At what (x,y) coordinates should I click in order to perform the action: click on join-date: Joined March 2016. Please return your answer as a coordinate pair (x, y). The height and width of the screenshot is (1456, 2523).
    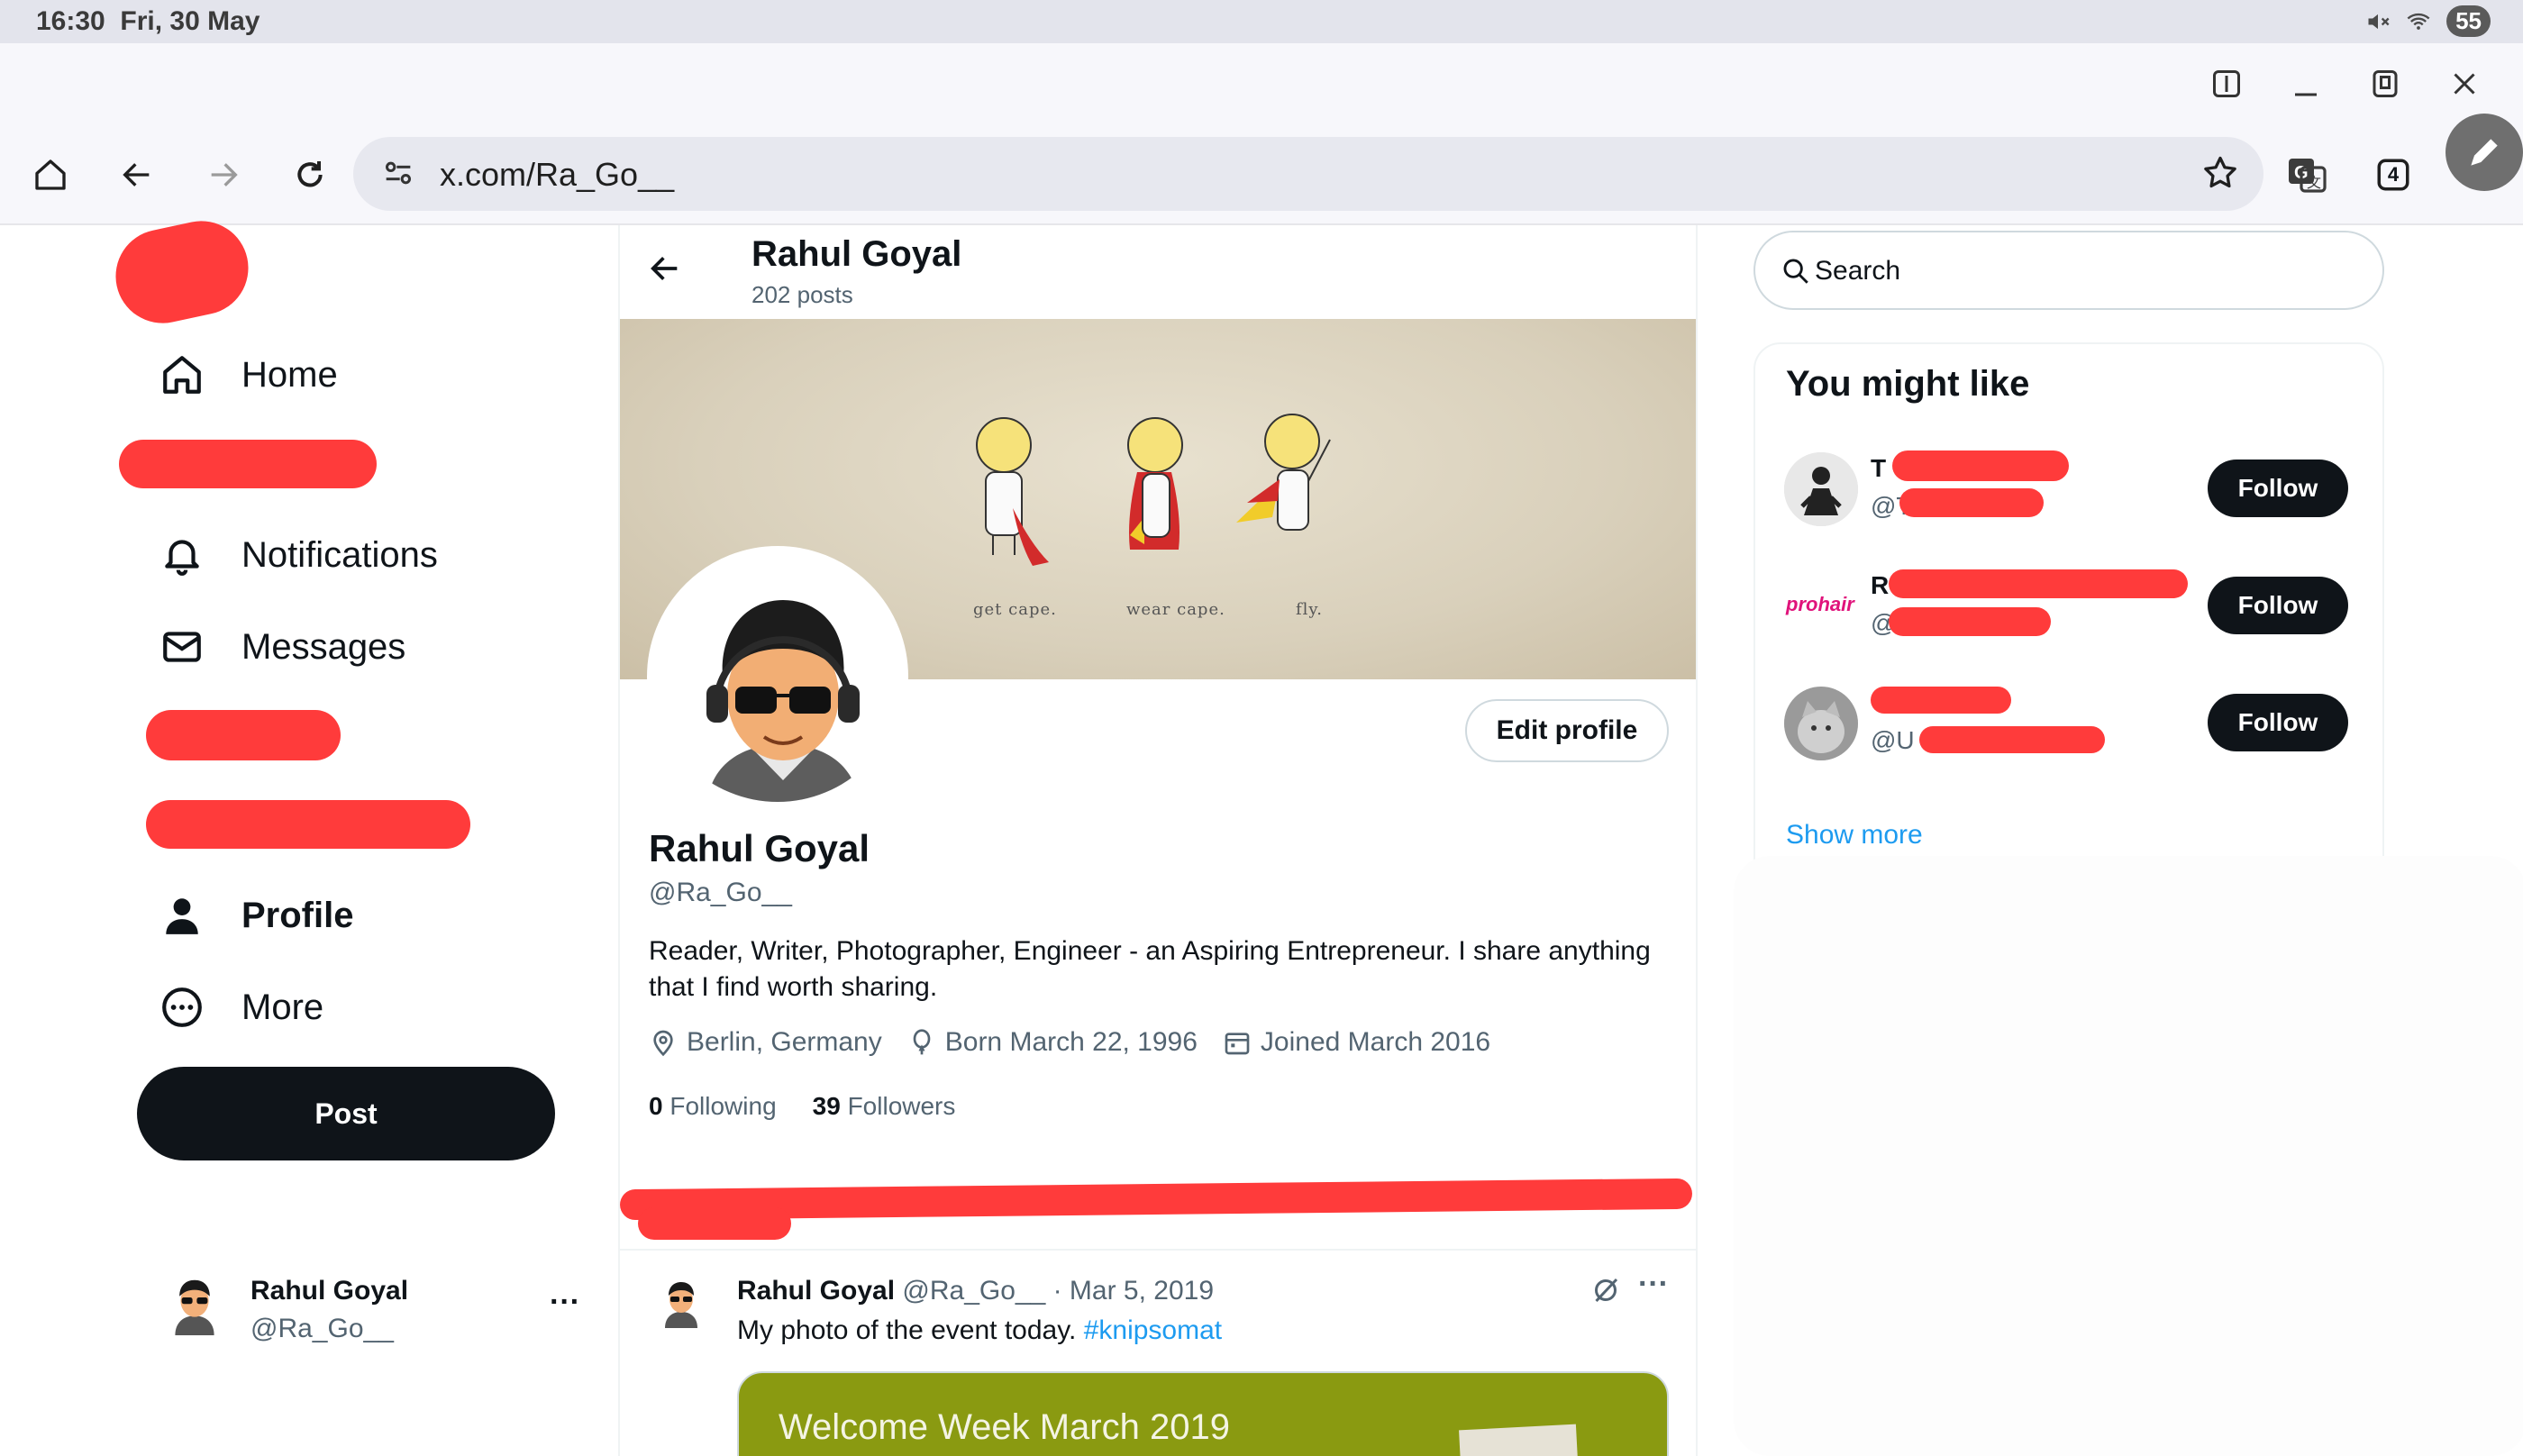
    Looking at the image, I should click on (1356, 1042).